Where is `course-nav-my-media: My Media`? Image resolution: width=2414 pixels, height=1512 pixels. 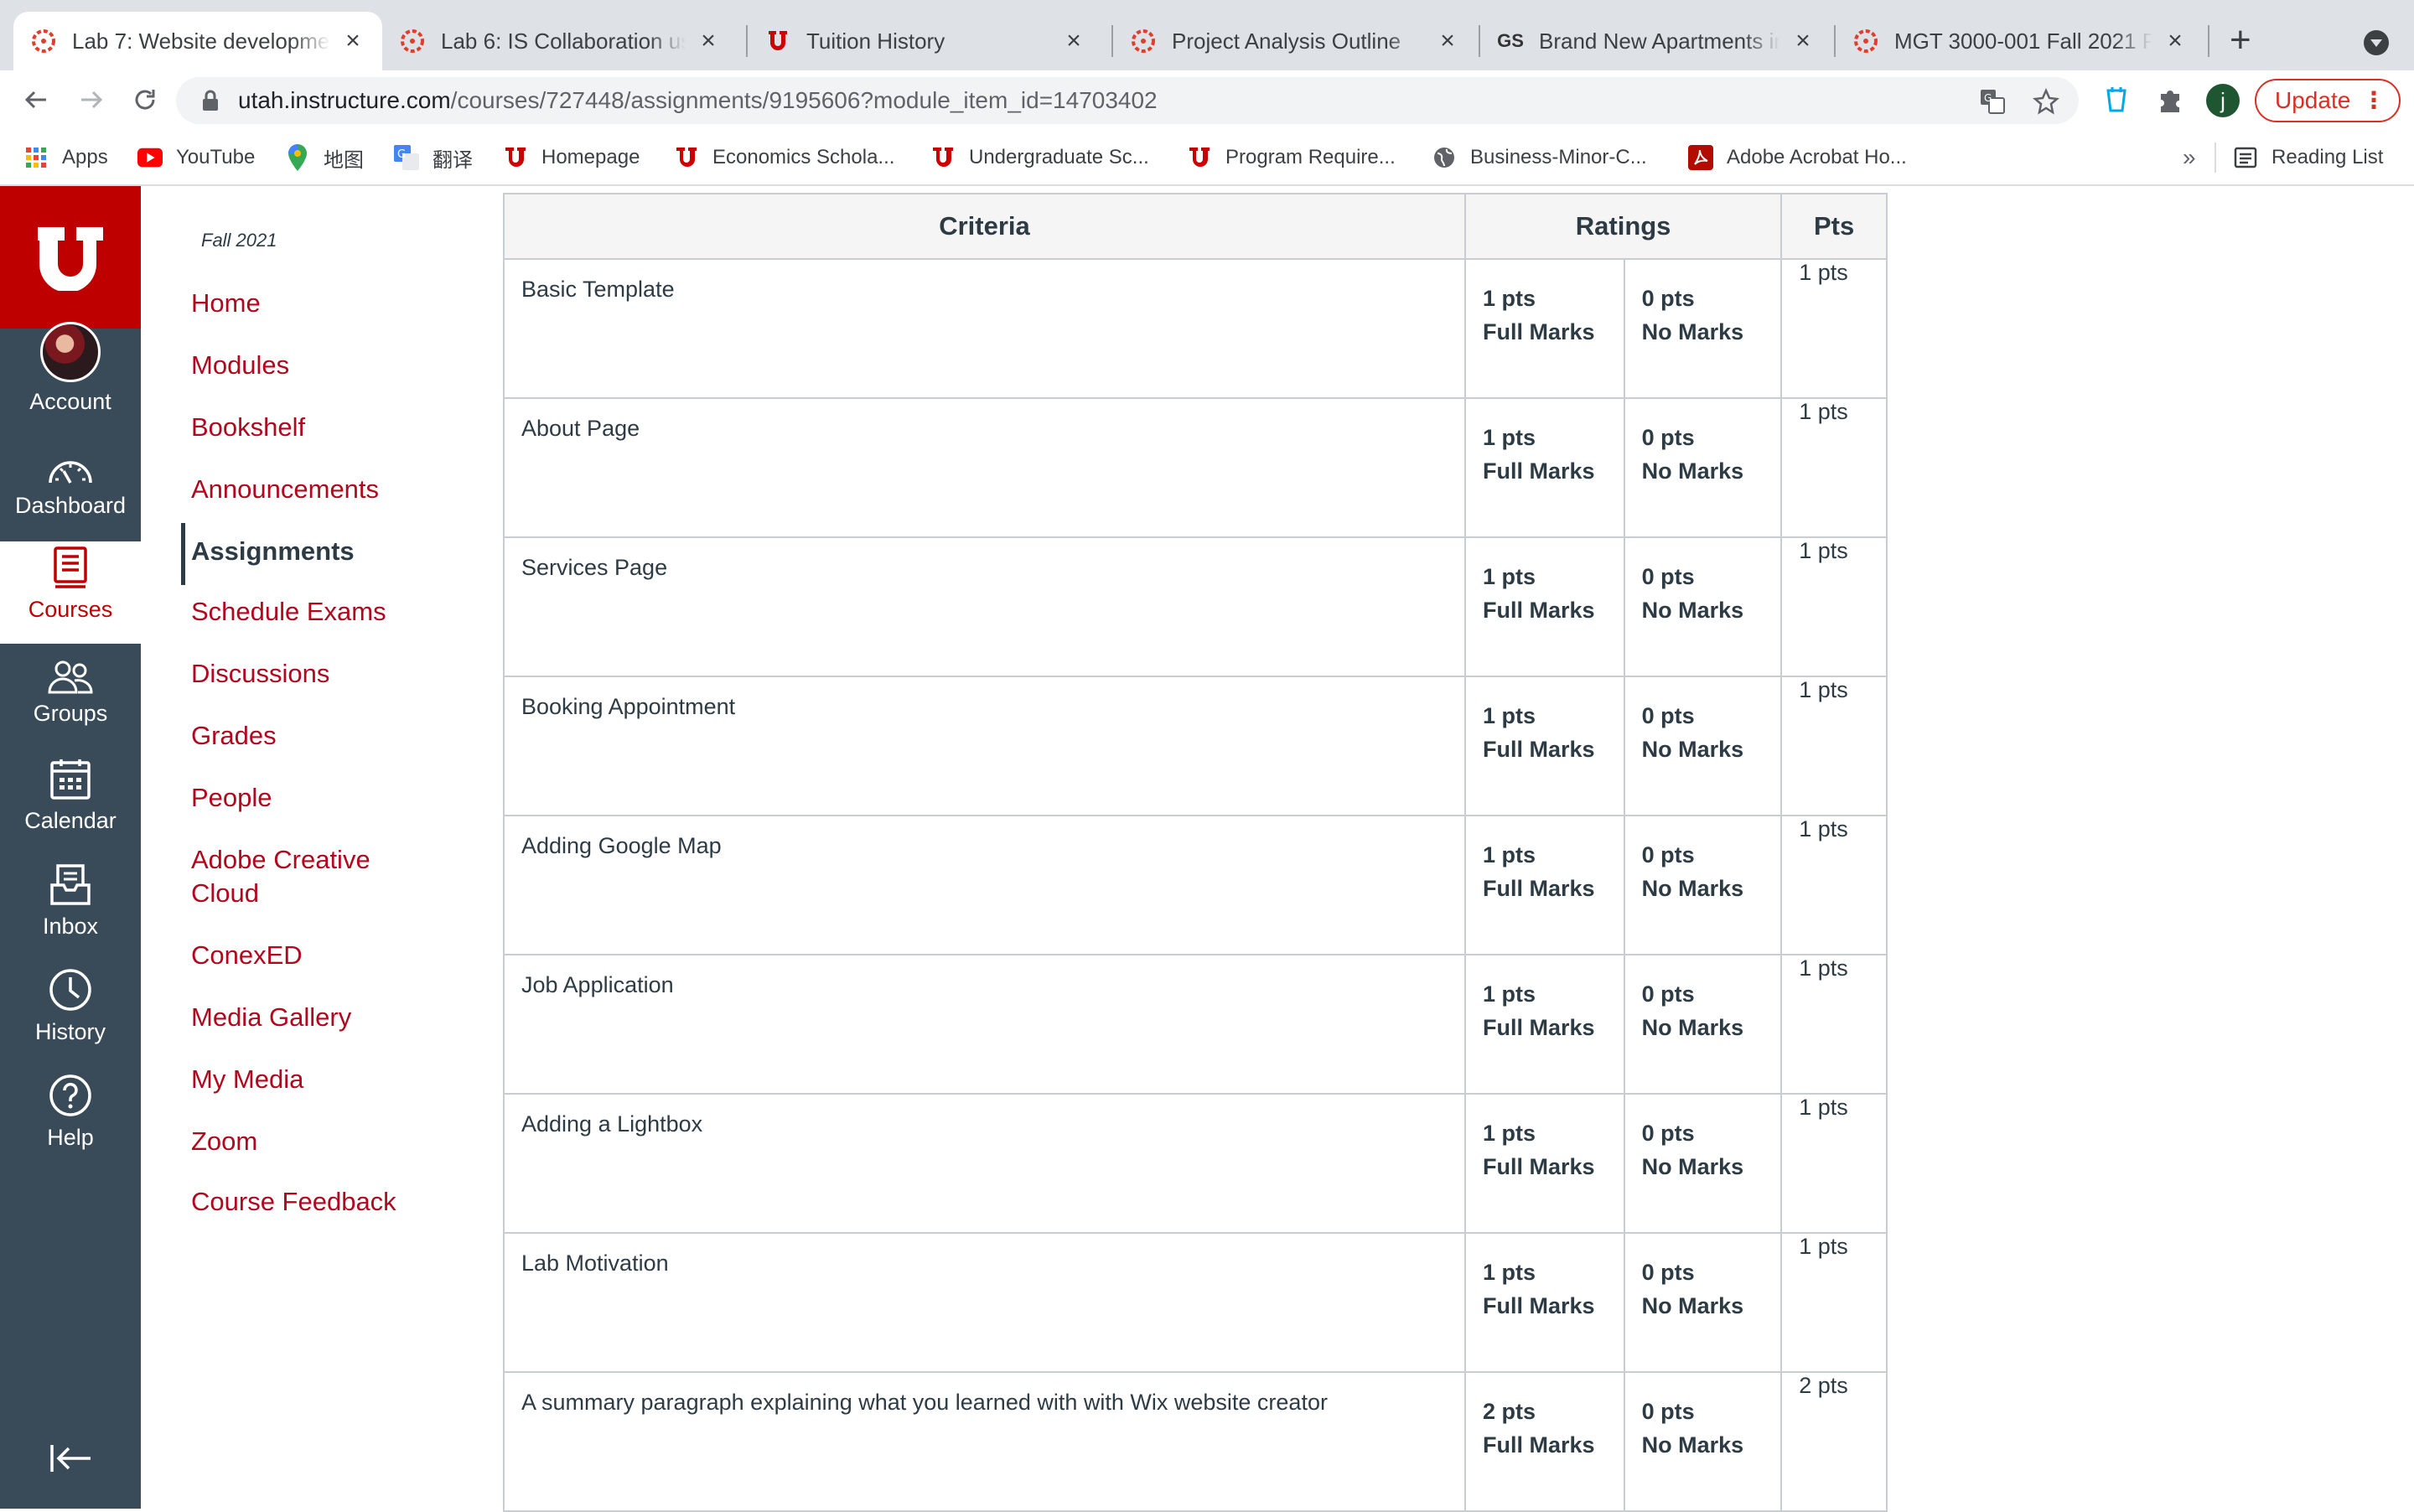 course-nav-my-media: My Media is located at coordinates (247, 1079).